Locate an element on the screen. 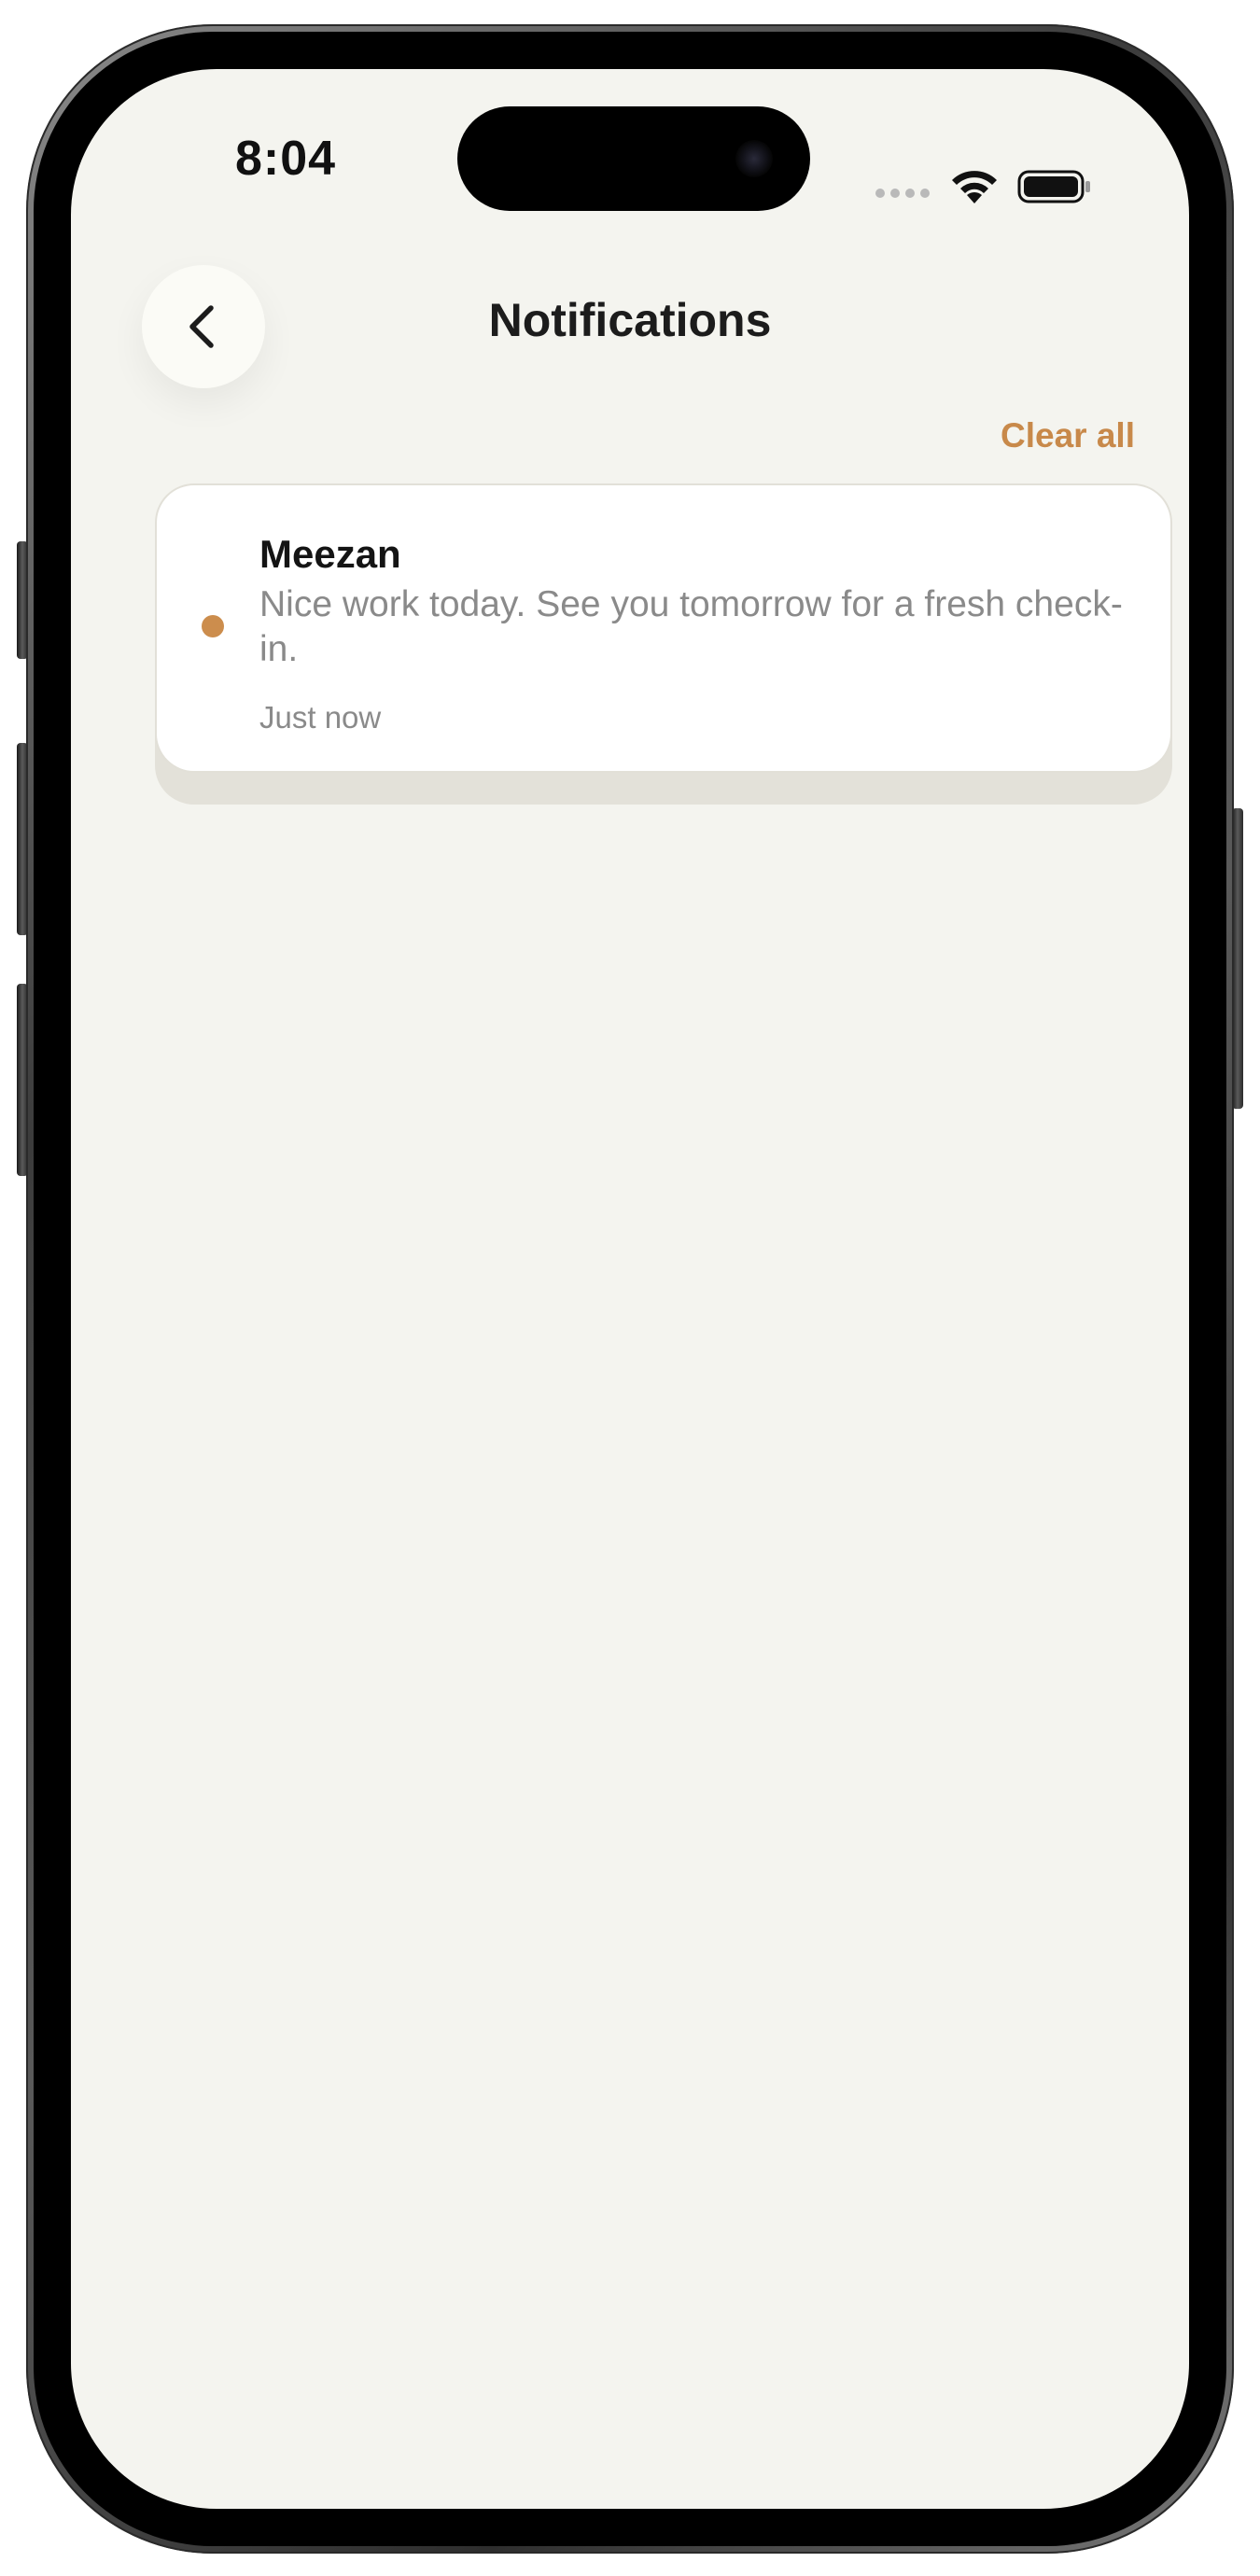 This screenshot has height=2576, width=1260. notification-sender: Meezan is located at coordinates (330, 554).